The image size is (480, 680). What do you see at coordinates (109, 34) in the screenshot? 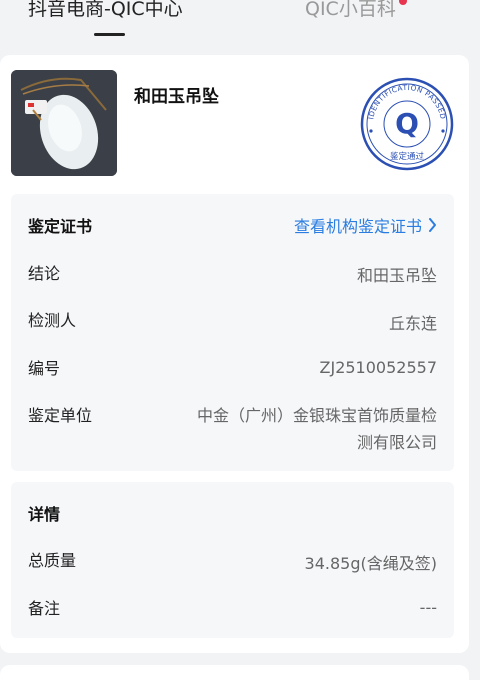
I see `active-tab-indicator` at bounding box center [109, 34].